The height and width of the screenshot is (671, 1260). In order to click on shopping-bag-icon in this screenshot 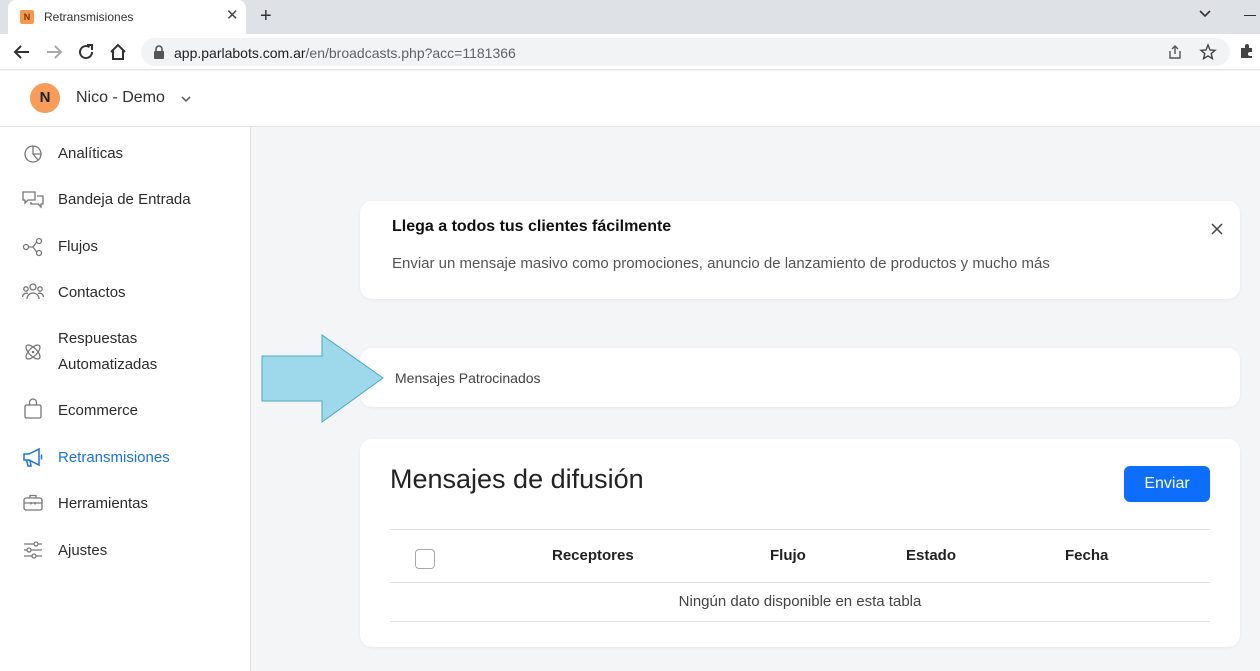, I will do `click(33, 408)`.